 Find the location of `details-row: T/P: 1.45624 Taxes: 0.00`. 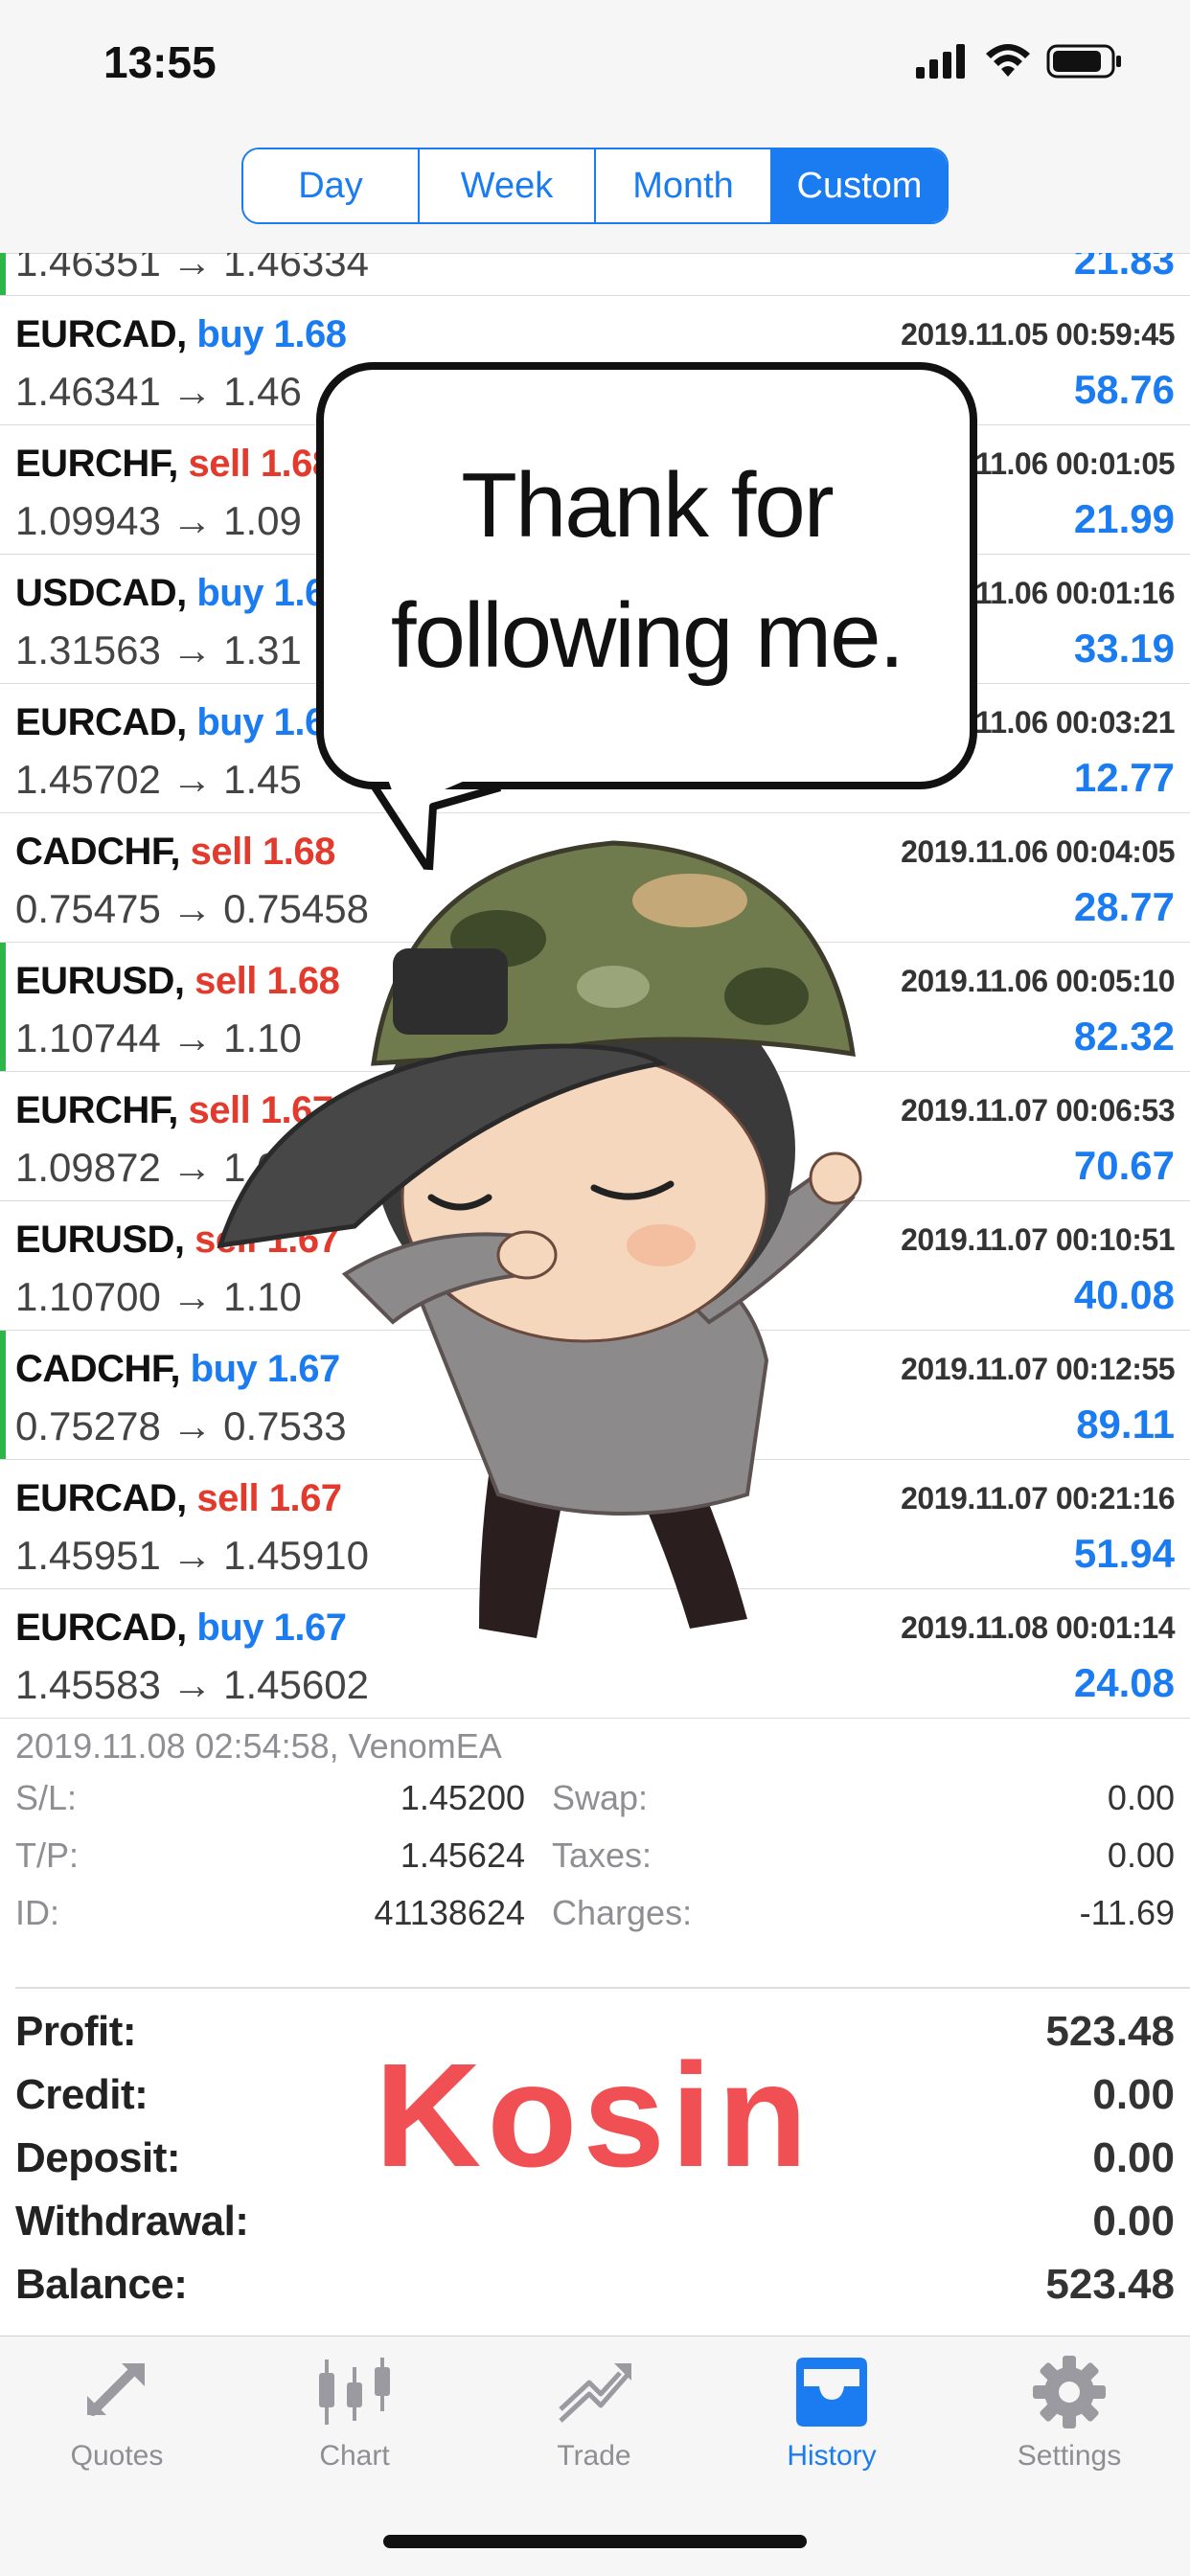

details-row: T/P: 1.45624 Taxes: 0.00 is located at coordinates (595, 1864).